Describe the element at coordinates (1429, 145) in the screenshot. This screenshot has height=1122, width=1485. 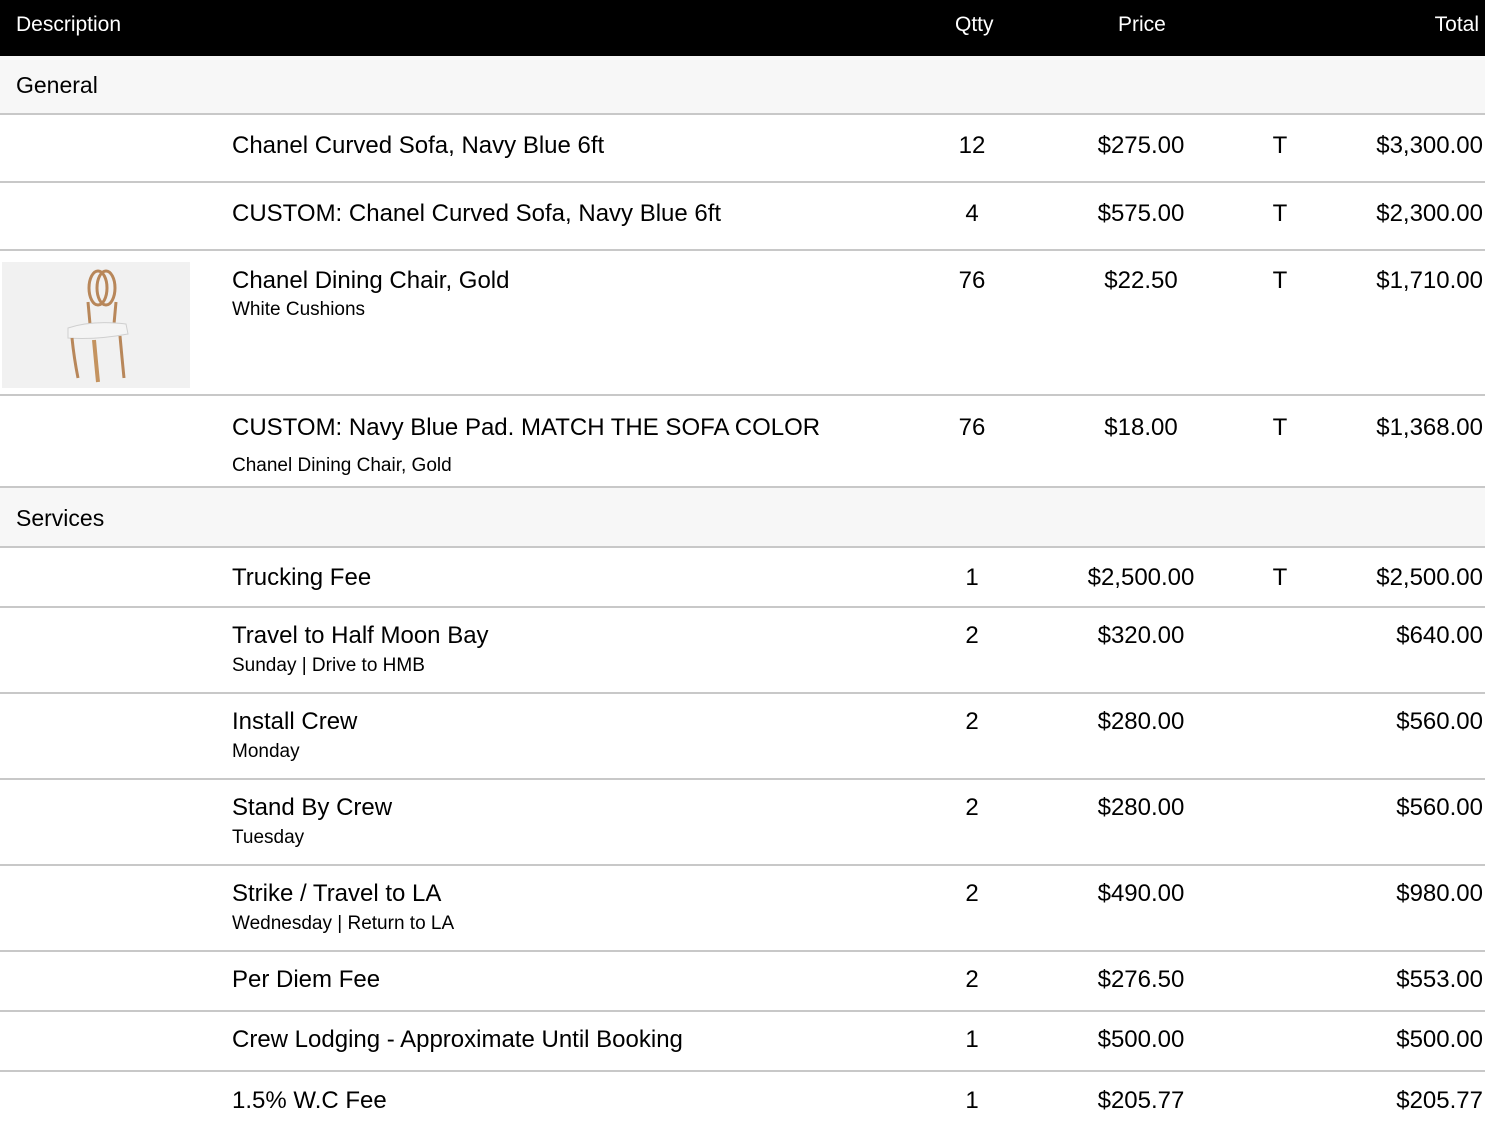
I see `item-total: $3,300.00` at that location.